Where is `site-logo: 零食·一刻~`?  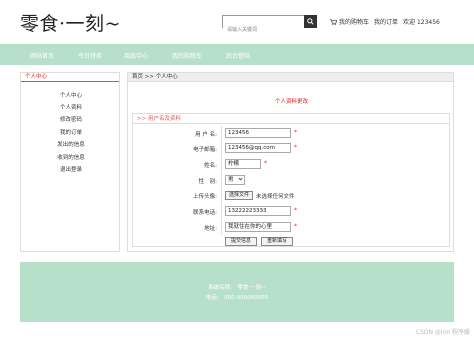 site-logo: 零食·一刻~ is located at coordinates (70, 22).